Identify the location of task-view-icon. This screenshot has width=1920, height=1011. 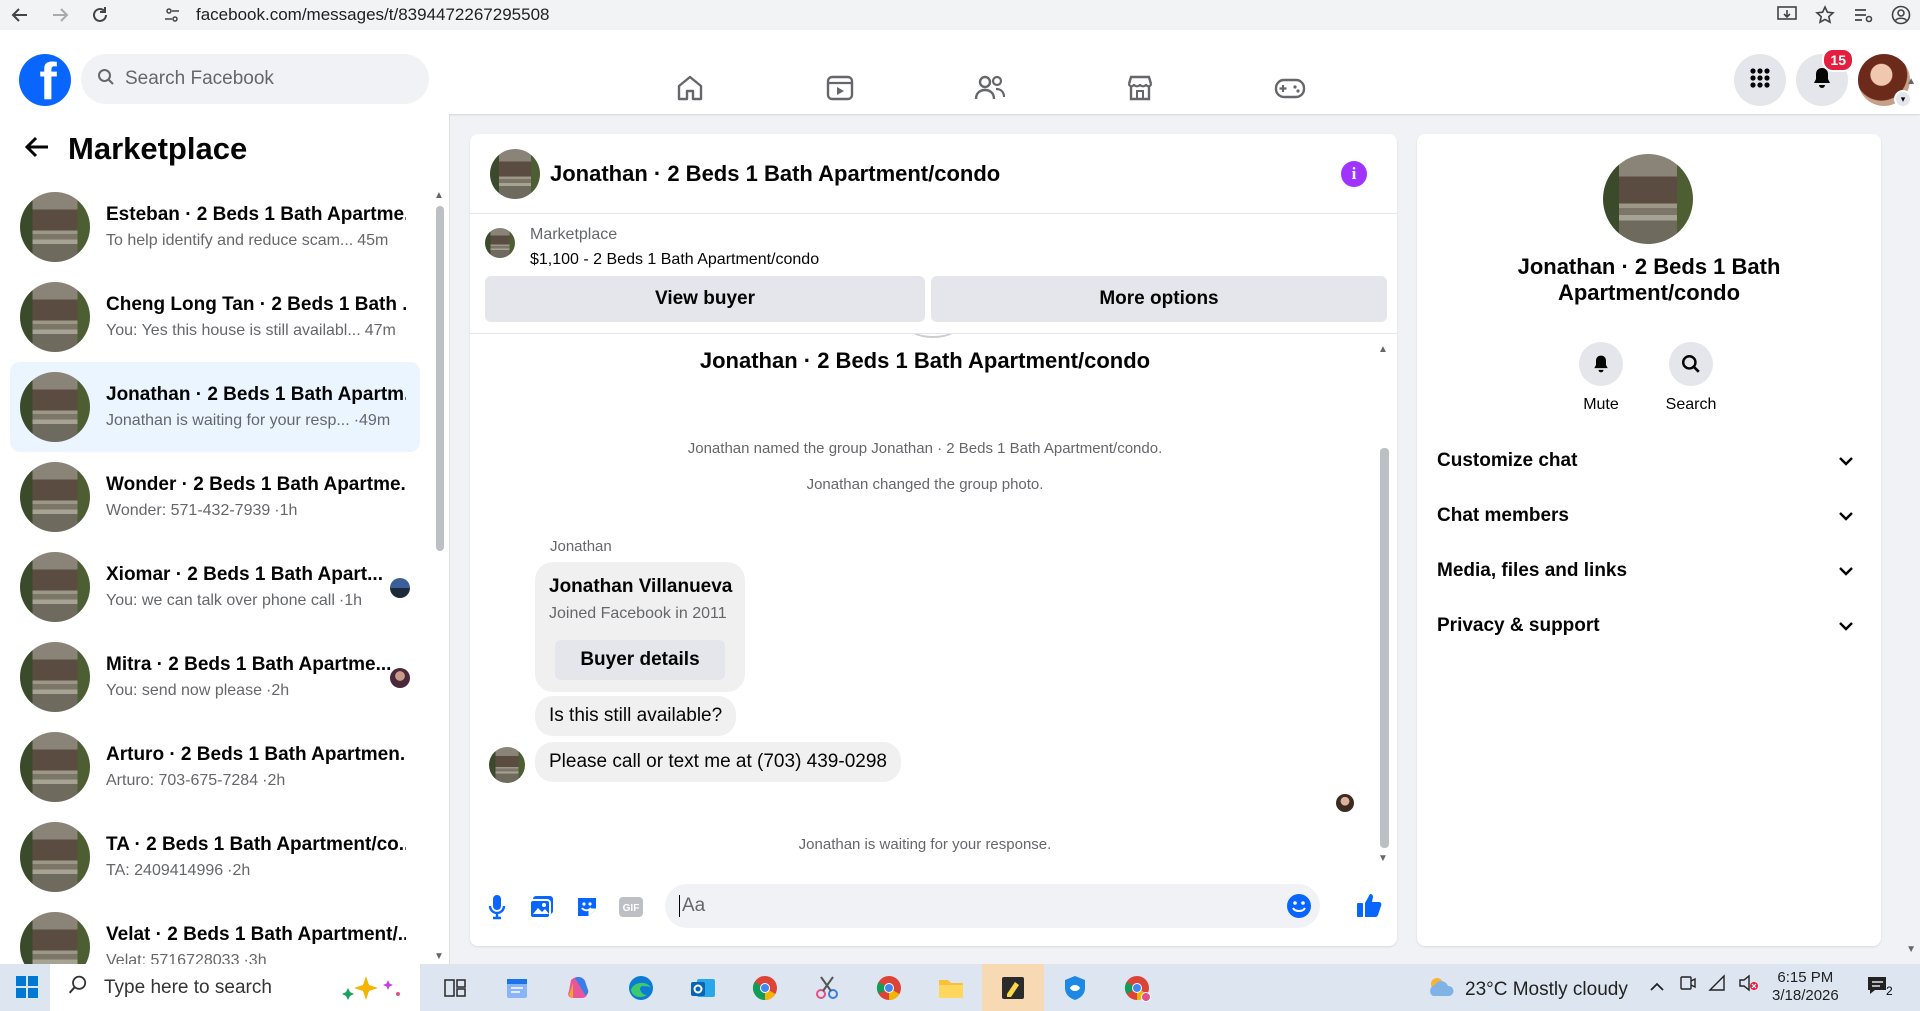
(455, 987).